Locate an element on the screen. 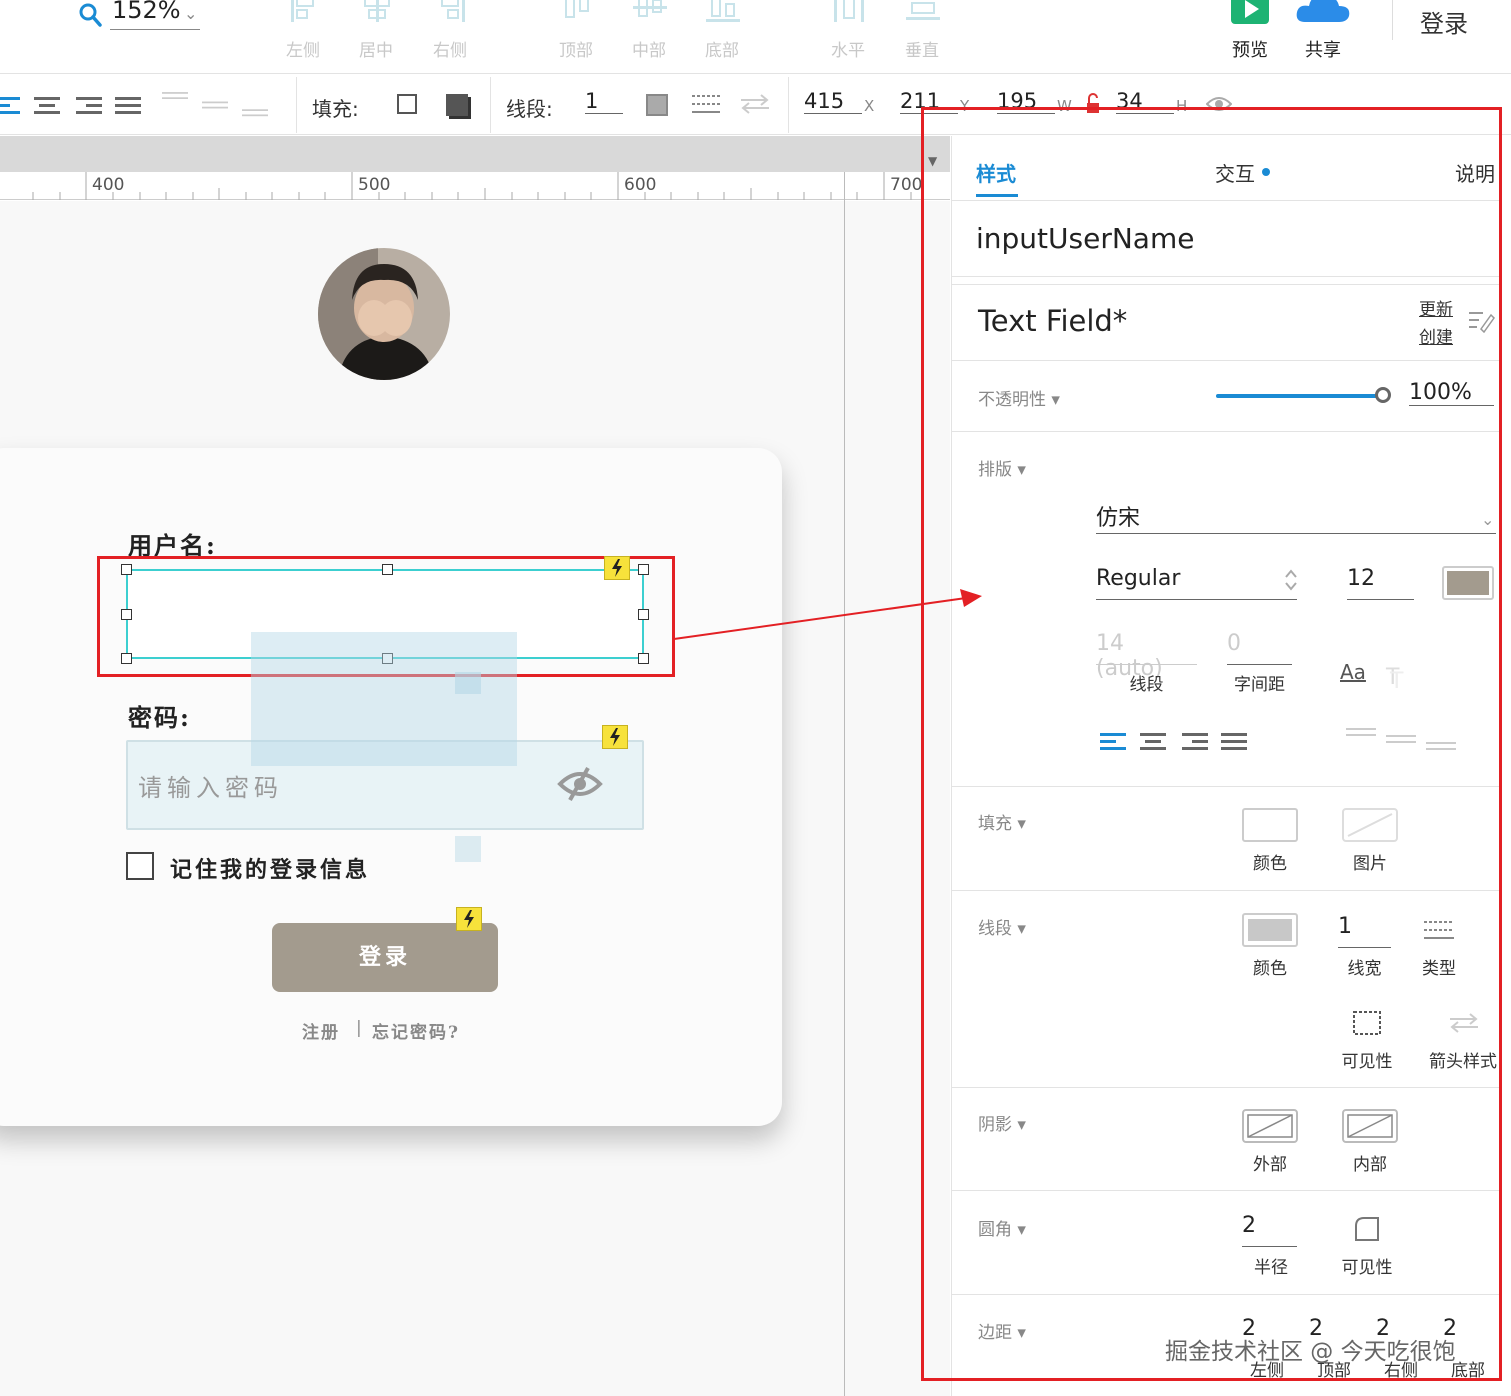  share-label: 共享 is located at coordinates (1323, 50).